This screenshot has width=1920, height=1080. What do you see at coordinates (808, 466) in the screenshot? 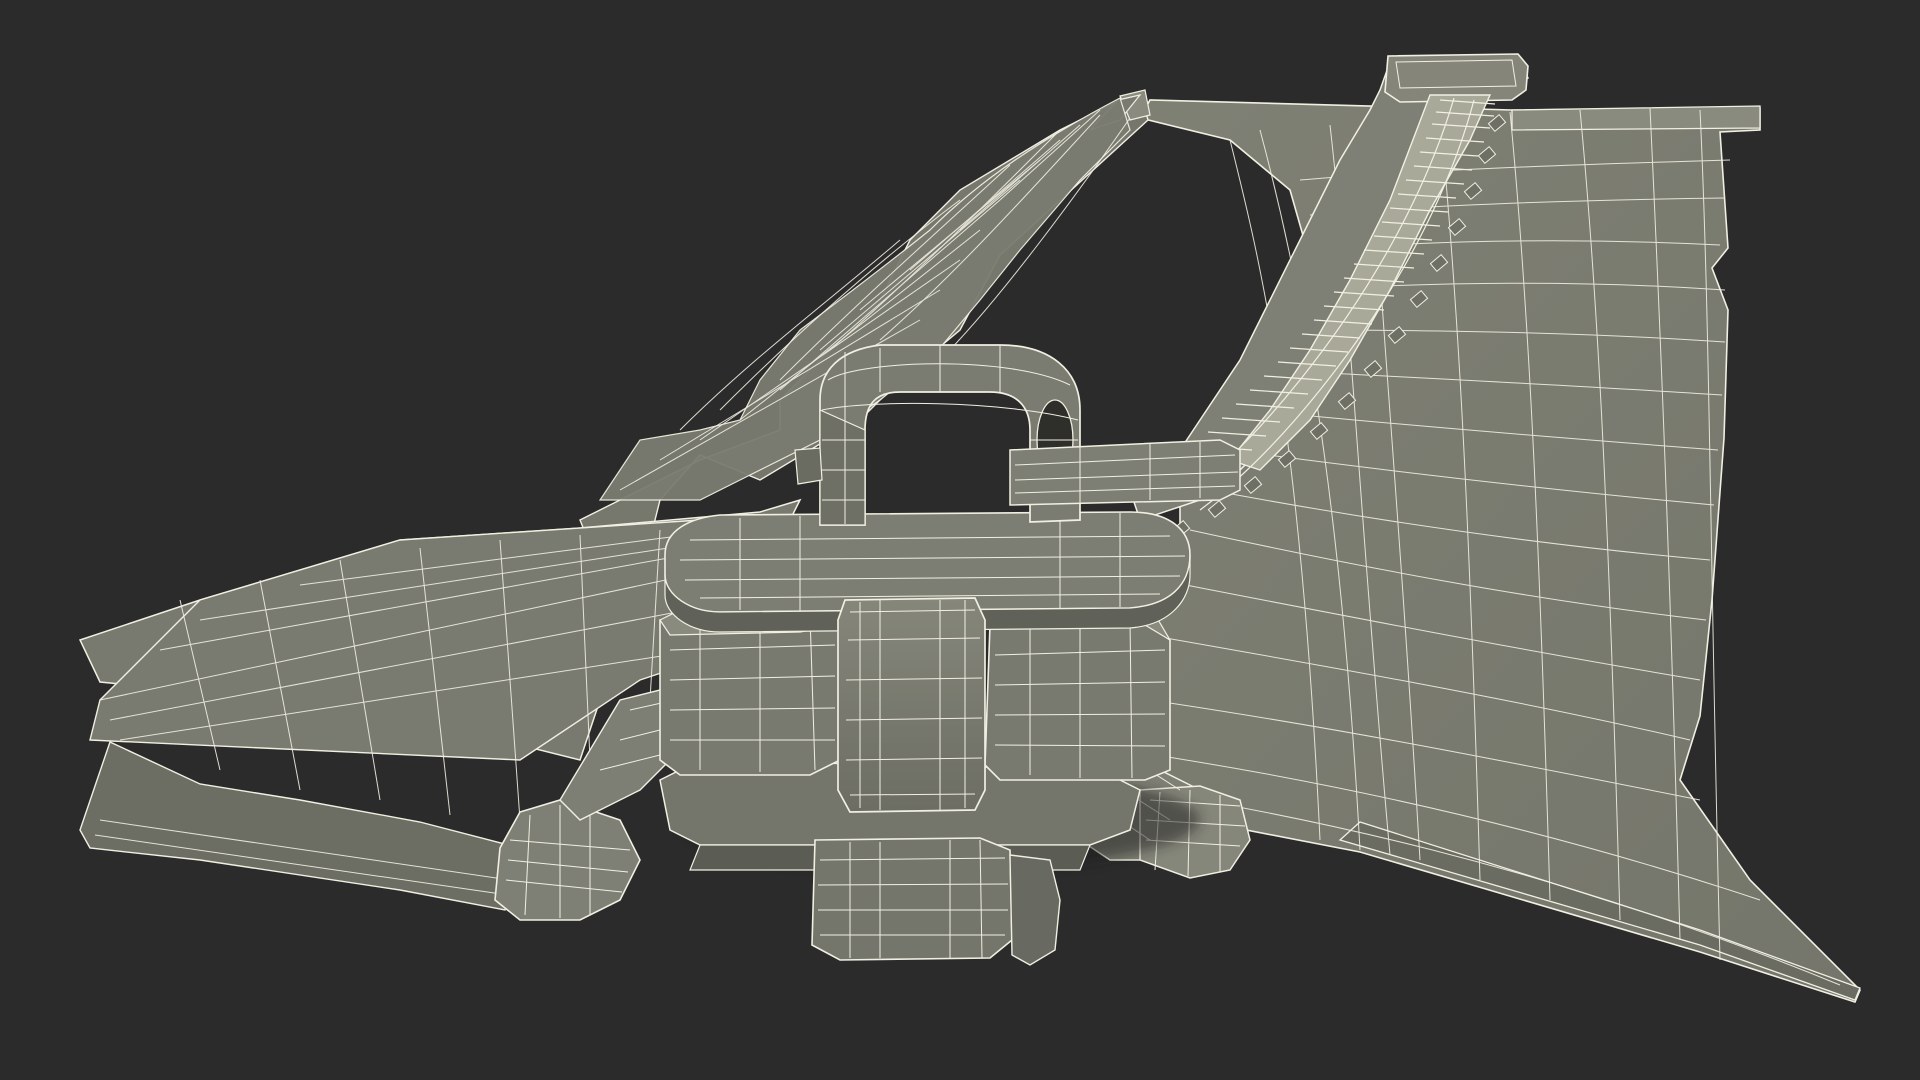
I see `slider-side-knob` at bounding box center [808, 466].